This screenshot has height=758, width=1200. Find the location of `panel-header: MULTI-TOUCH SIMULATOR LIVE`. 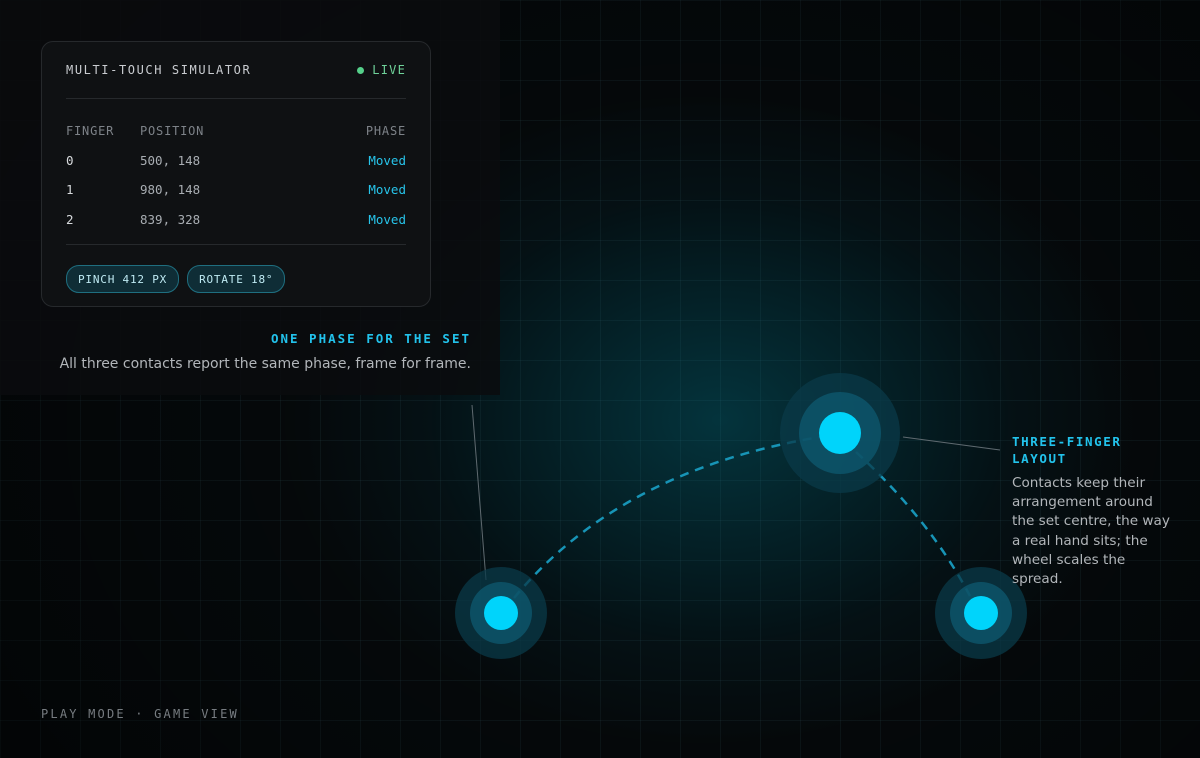

panel-header: MULTI-TOUCH SIMULATOR LIVE is located at coordinates (236, 70).